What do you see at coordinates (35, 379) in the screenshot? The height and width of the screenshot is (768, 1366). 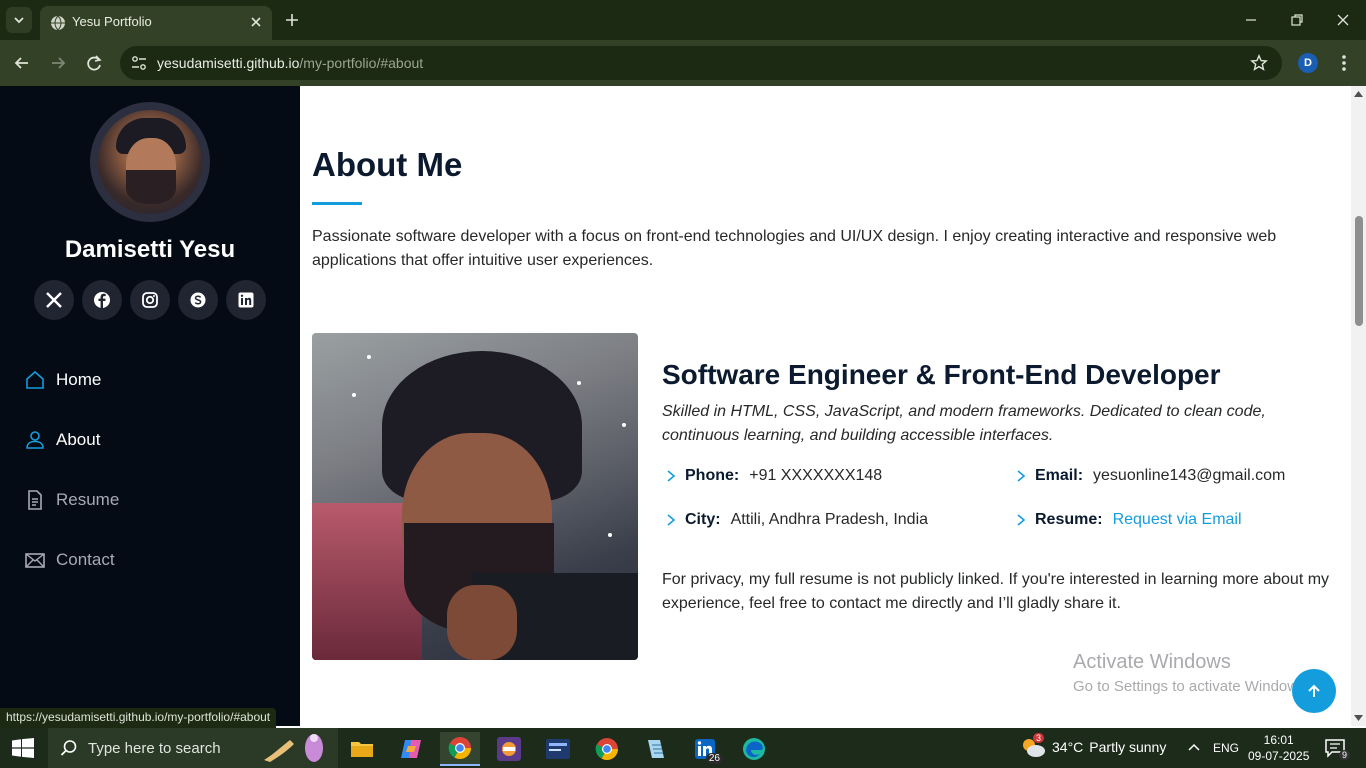 I see `house-icon` at bounding box center [35, 379].